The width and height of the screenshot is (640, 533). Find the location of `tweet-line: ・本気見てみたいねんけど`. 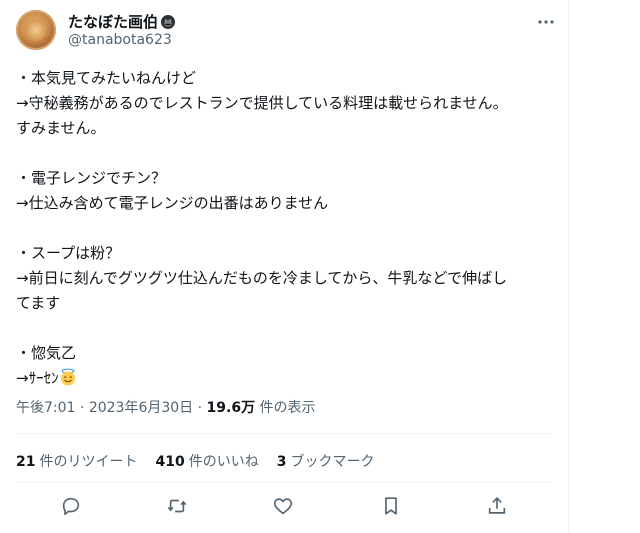

tweet-line: ・本気見てみたいねんけど is located at coordinates (106, 78).